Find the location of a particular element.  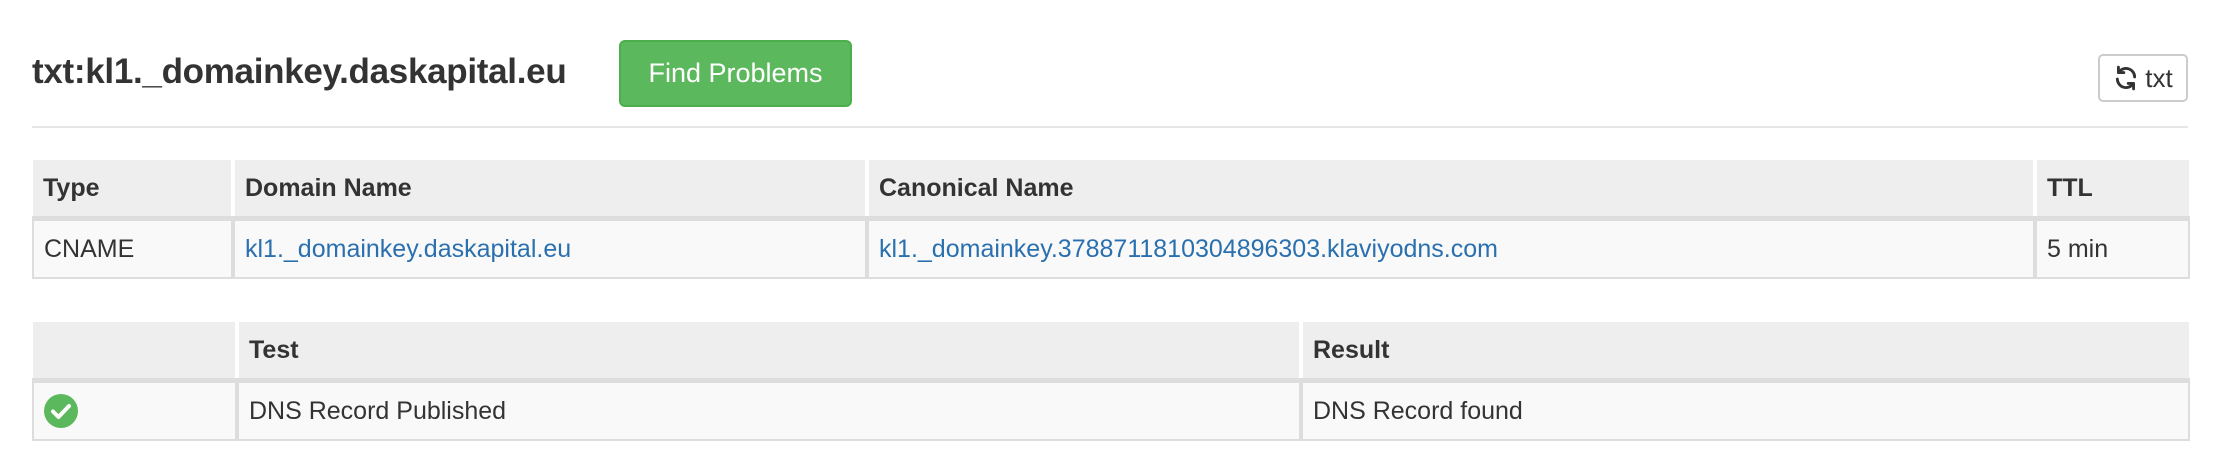

column-header-canonical-name: Canonical Name is located at coordinates (1450, 190).